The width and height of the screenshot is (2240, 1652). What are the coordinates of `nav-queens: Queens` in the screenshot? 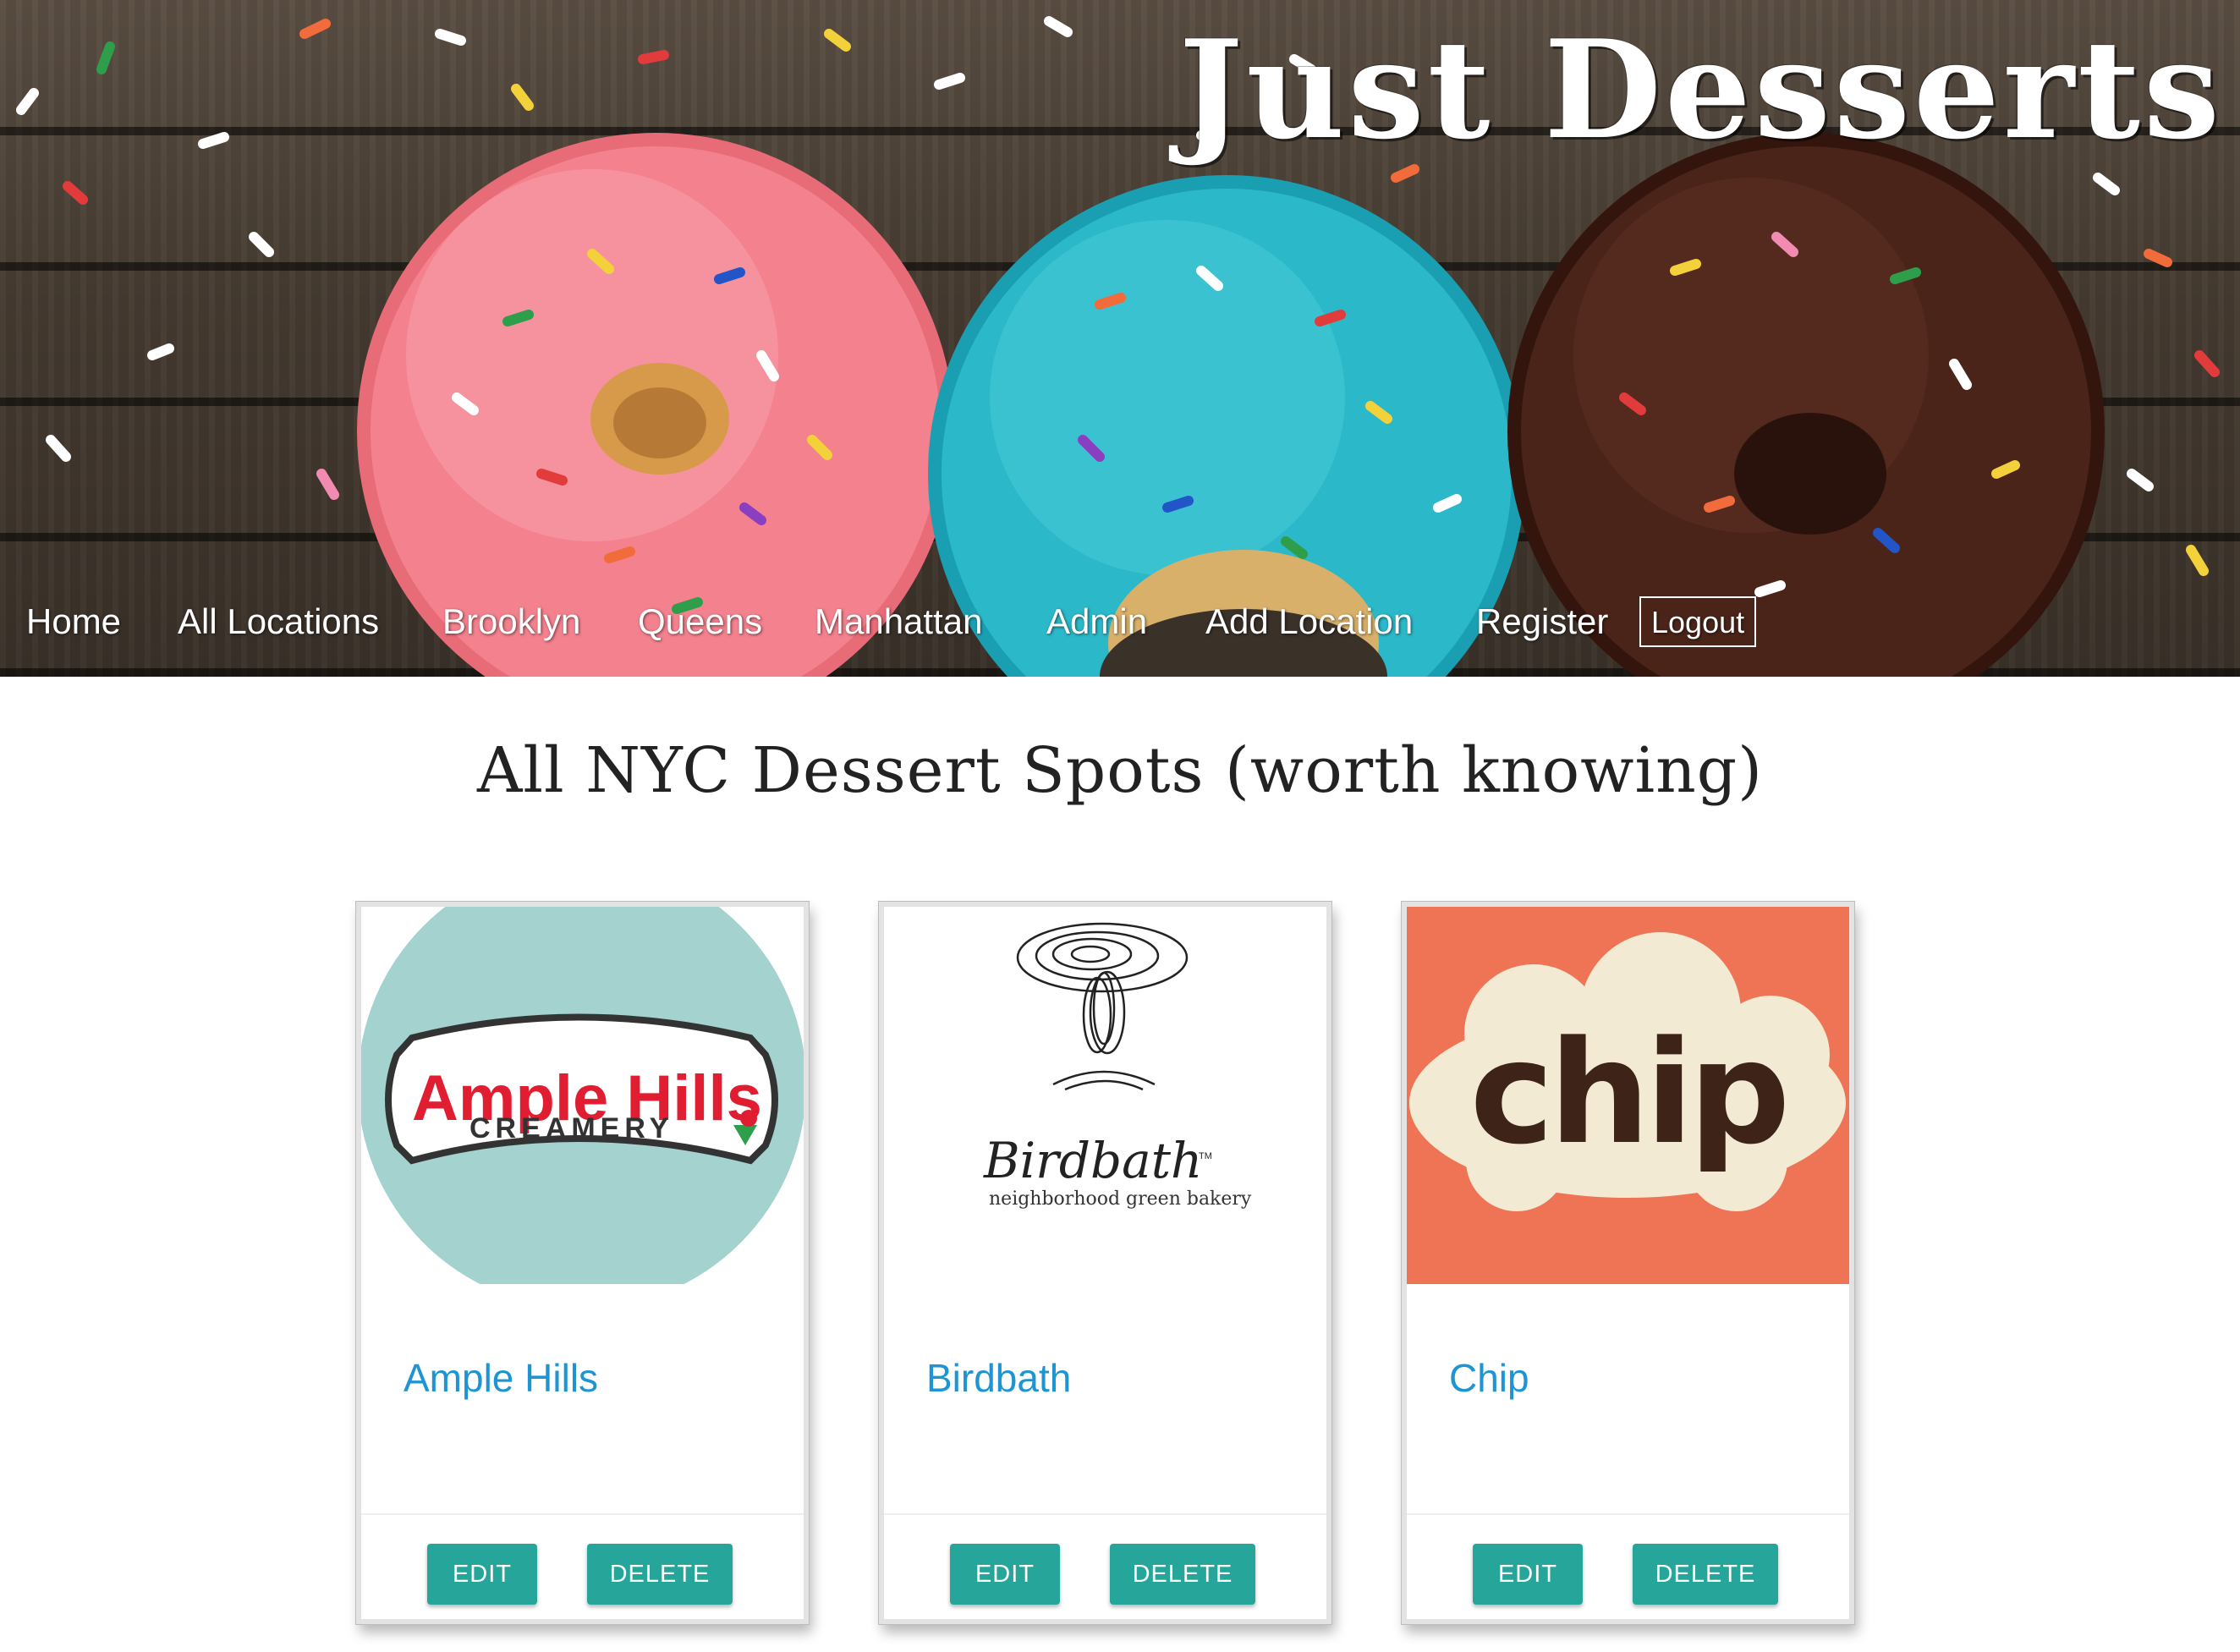 It's located at (700, 621).